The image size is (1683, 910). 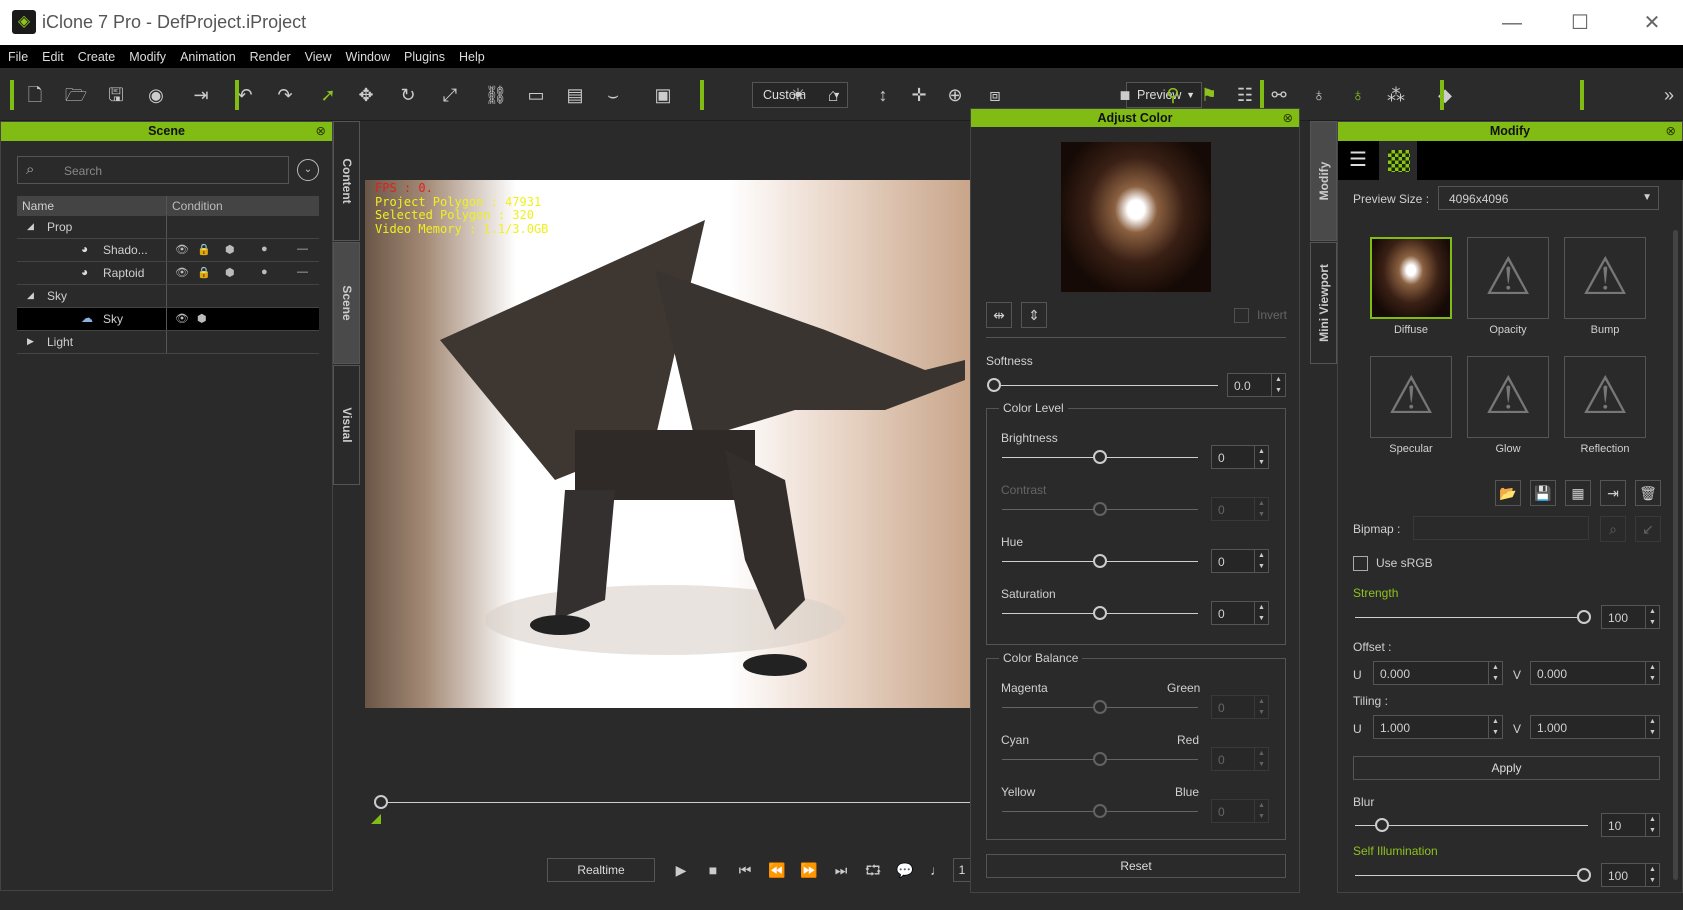 What do you see at coordinates (919, 95) in the screenshot?
I see `fit-all-icon: ✛` at bounding box center [919, 95].